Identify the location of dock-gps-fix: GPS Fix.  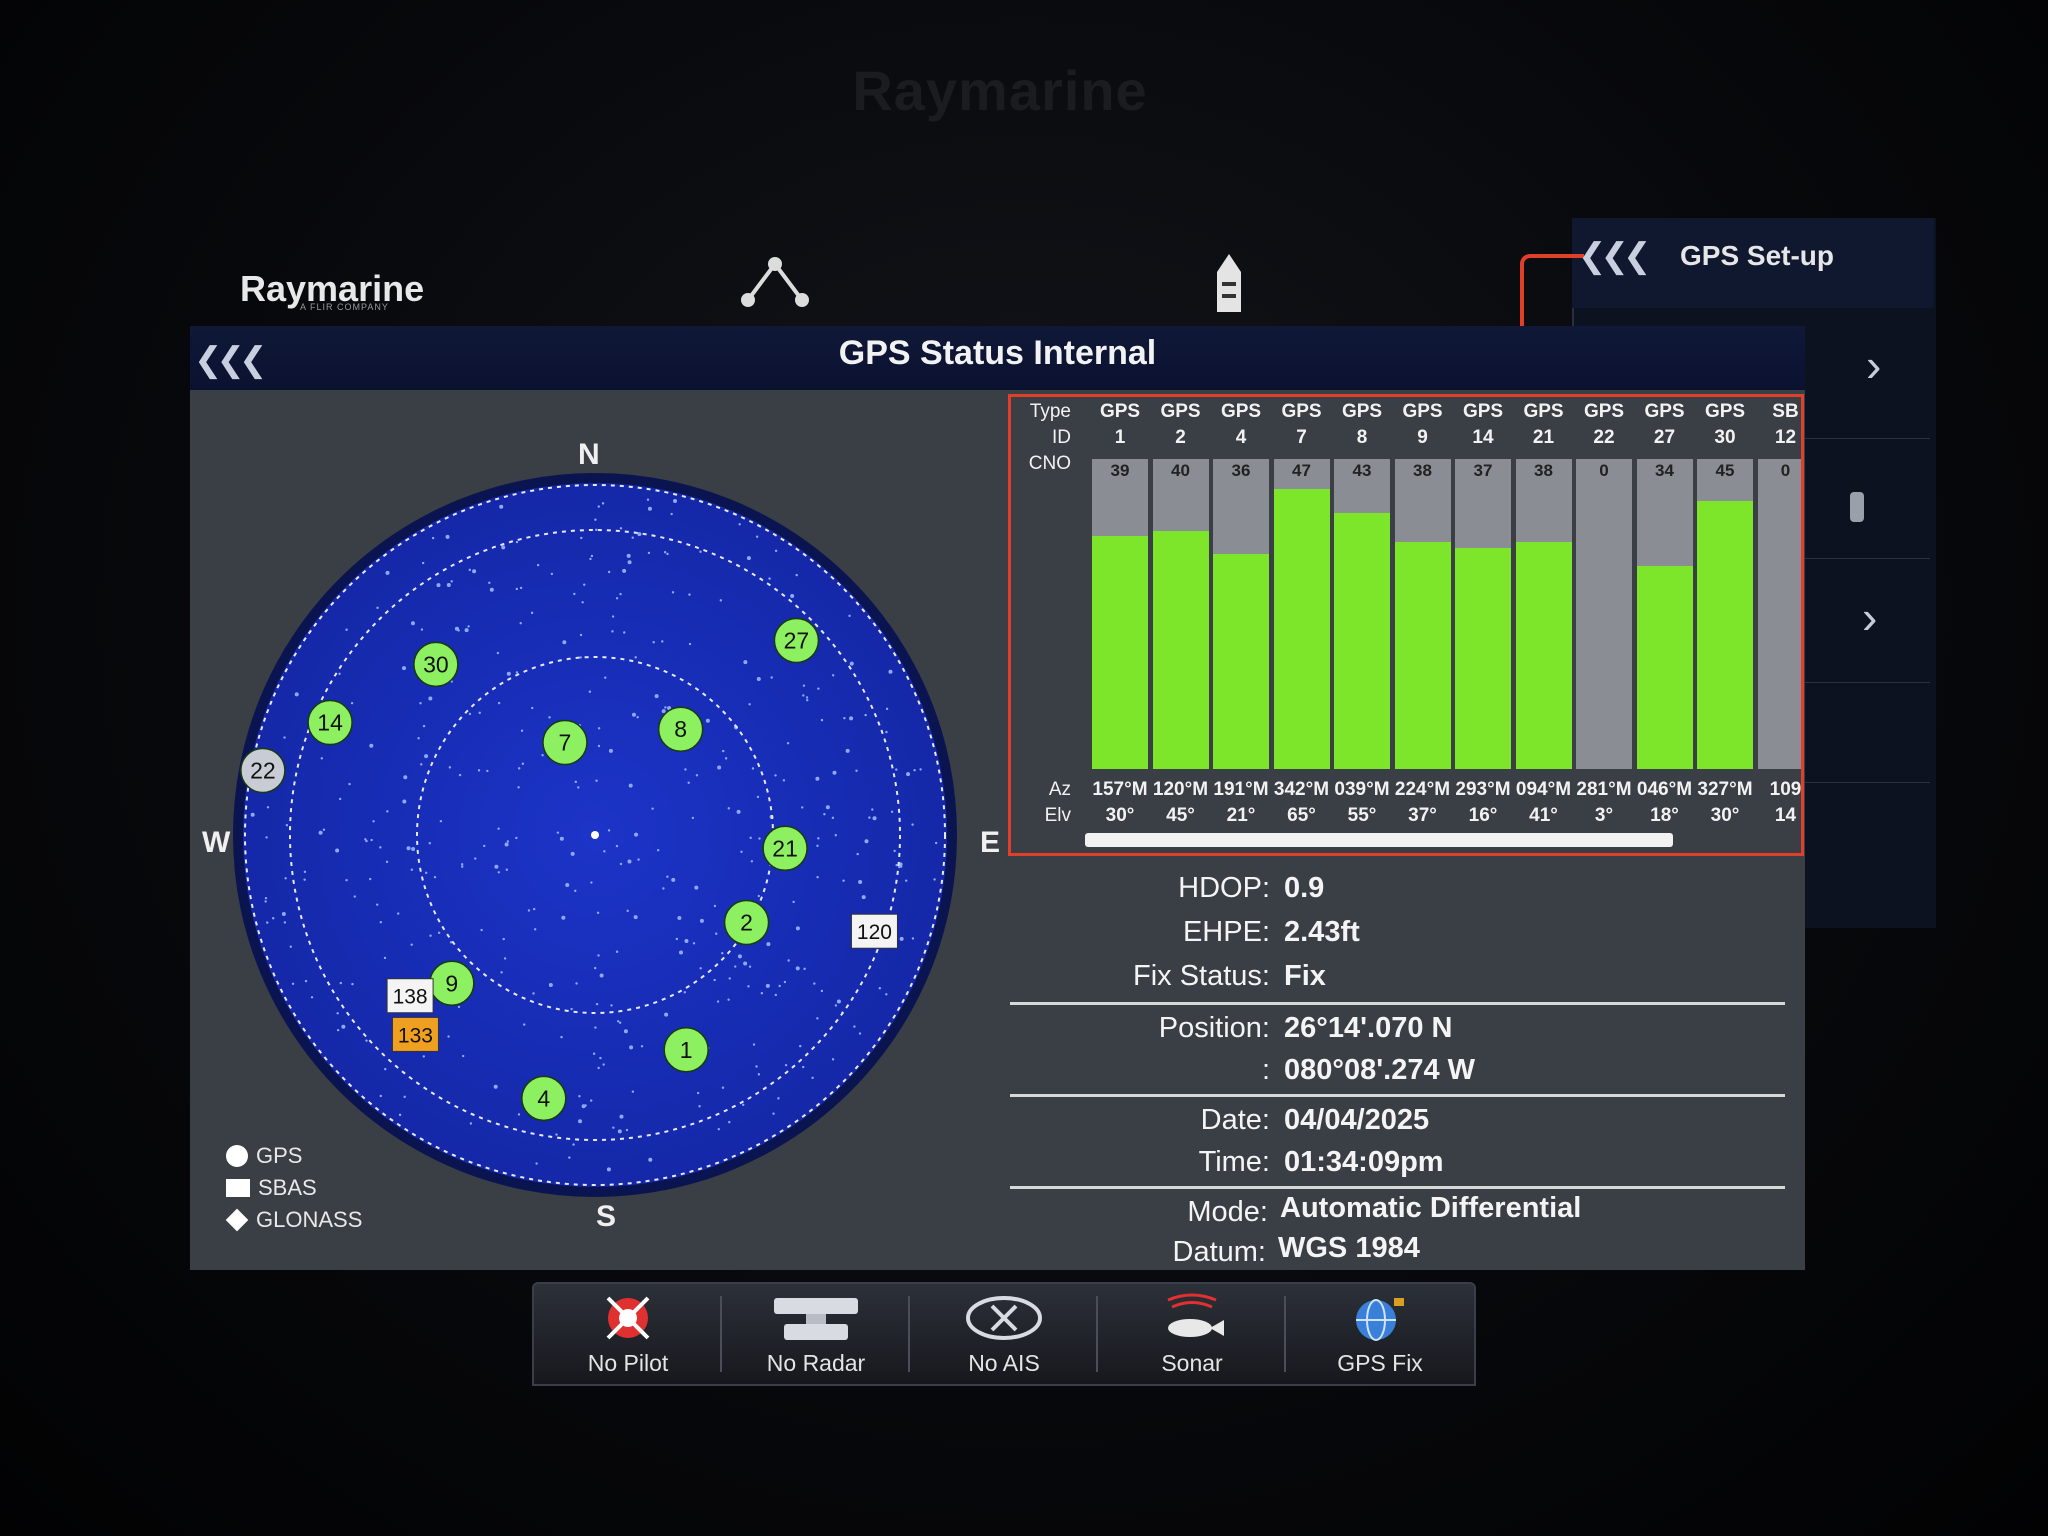
(1380, 1334).